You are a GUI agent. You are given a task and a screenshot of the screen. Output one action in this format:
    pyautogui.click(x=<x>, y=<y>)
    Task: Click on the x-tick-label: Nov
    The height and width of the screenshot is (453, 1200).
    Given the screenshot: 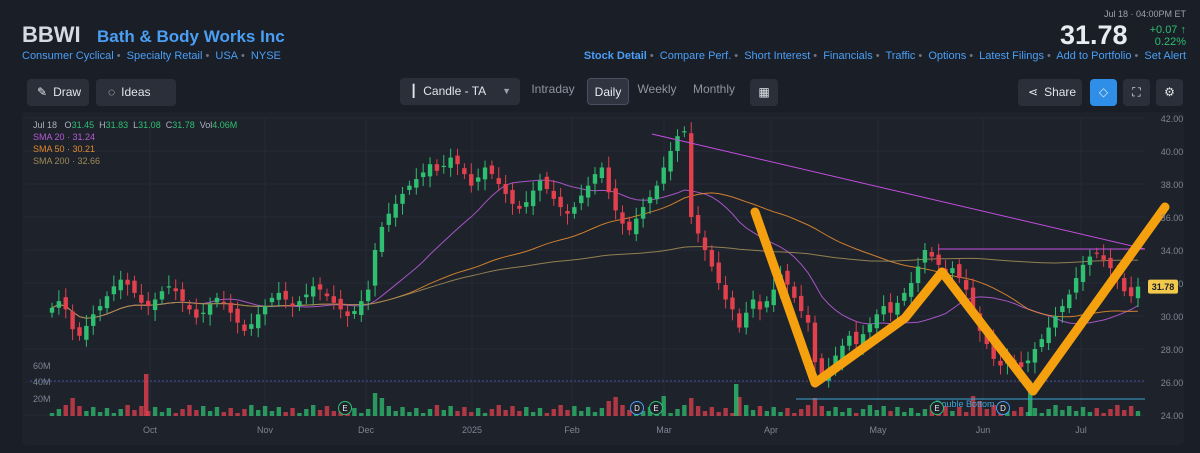 What is the action you would take?
    pyautogui.click(x=265, y=430)
    